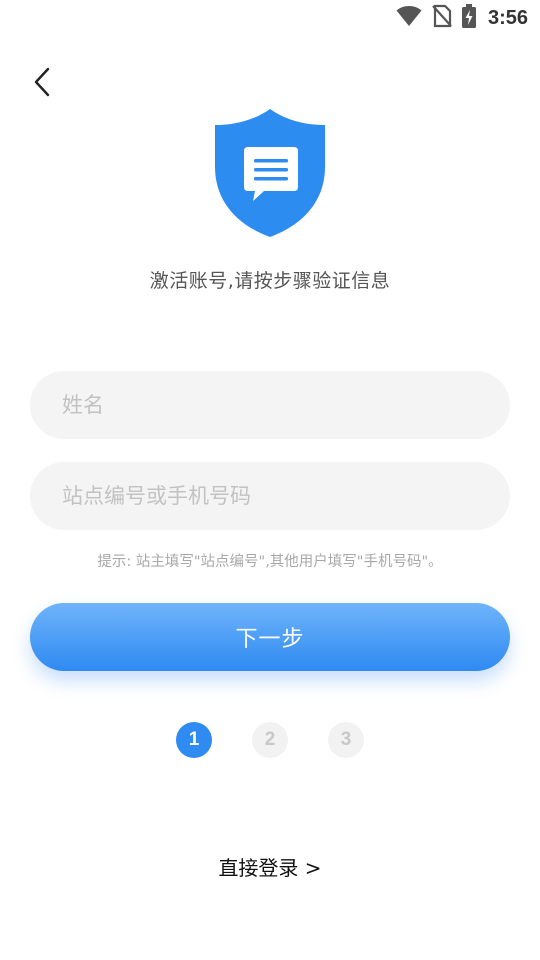 Image resolution: width=540 pixels, height=960 pixels. I want to click on next-step-button: 下一步, so click(270, 637).